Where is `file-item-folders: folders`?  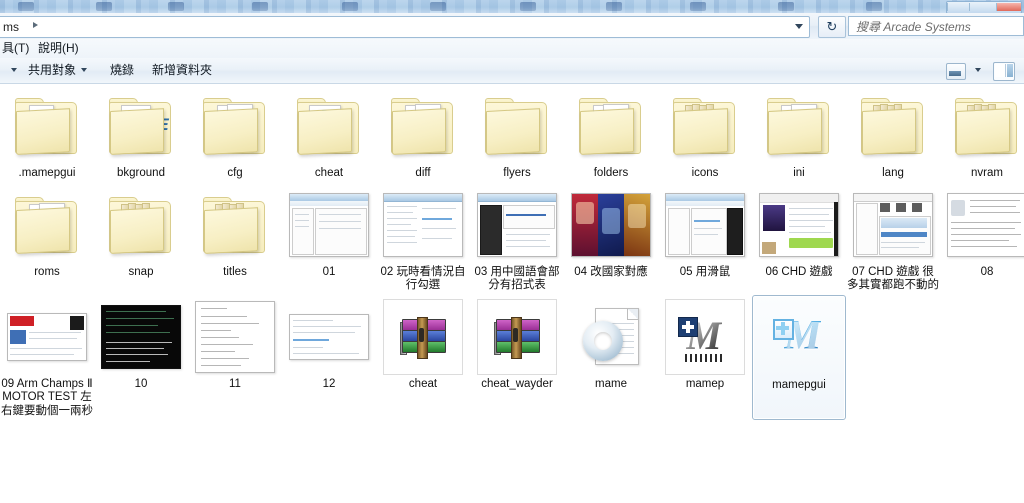 file-item-folders: folders is located at coordinates (611, 133).